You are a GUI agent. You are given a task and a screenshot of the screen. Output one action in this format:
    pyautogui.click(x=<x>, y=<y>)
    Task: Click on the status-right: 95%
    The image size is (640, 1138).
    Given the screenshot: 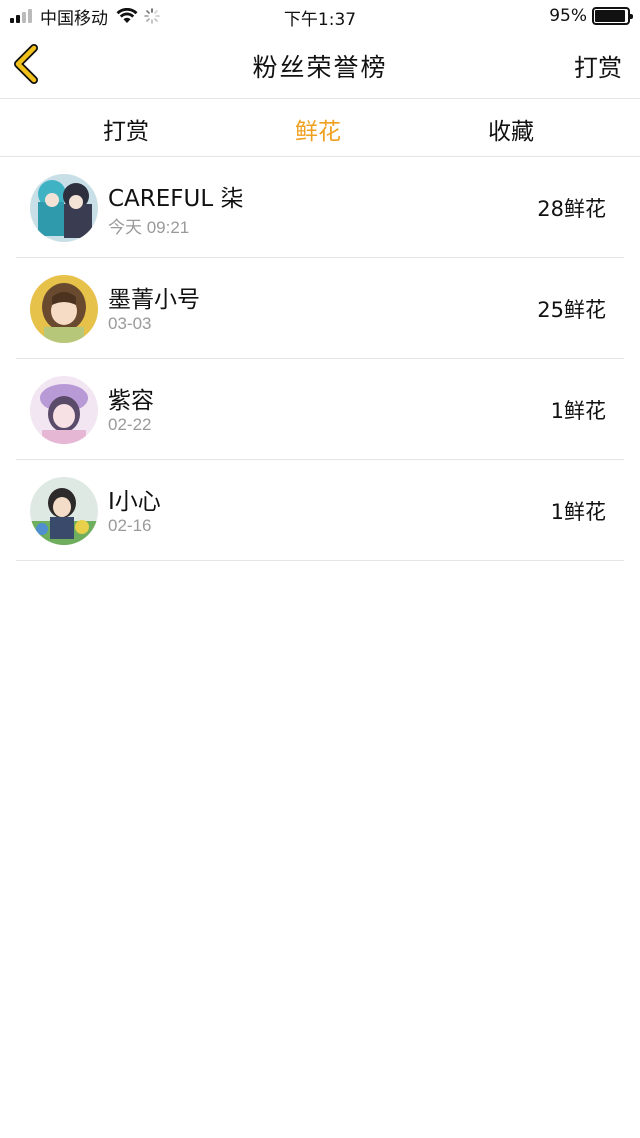 What is the action you would take?
    pyautogui.click(x=591, y=16)
    